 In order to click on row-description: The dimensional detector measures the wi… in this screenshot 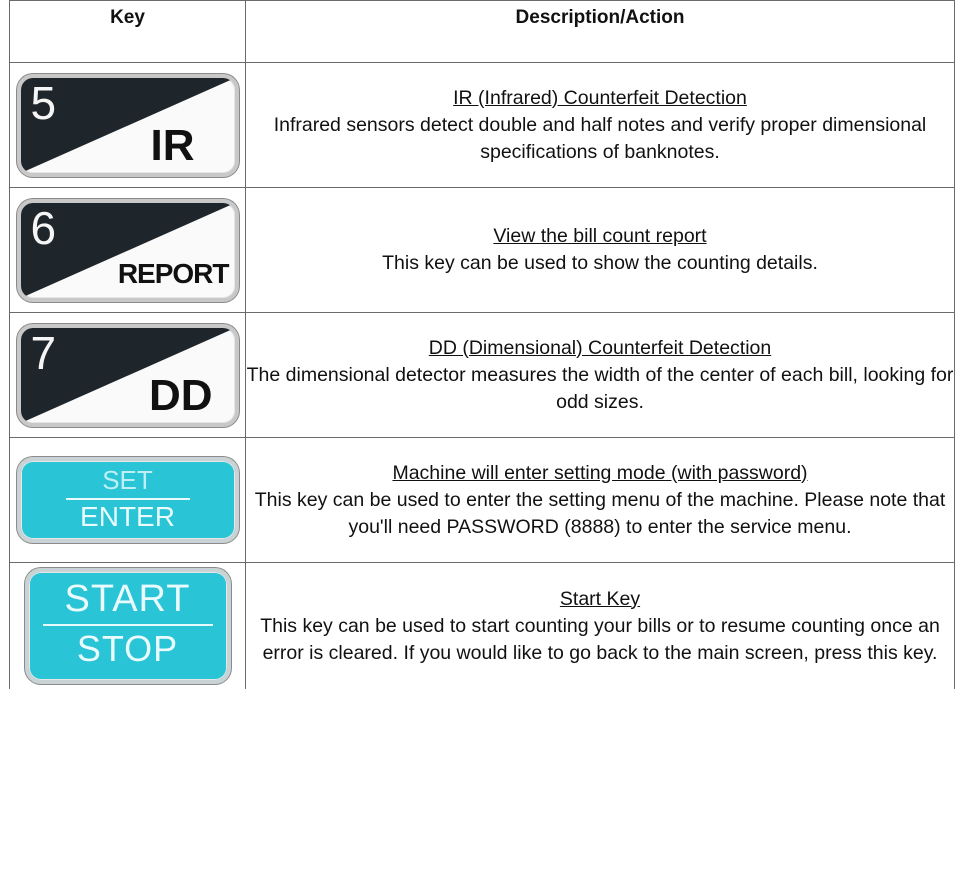, I will do `click(600, 388)`.